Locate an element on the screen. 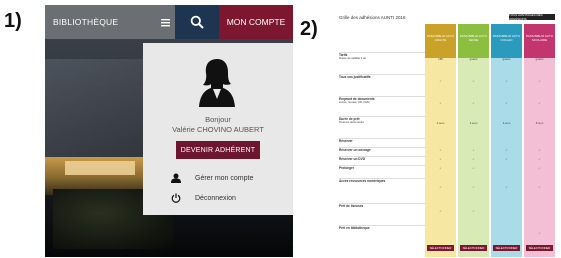 The width and height of the screenshot is (561, 258). grid-row-label-text: Tous vos justificatifs is located at coordinates (355, 77).